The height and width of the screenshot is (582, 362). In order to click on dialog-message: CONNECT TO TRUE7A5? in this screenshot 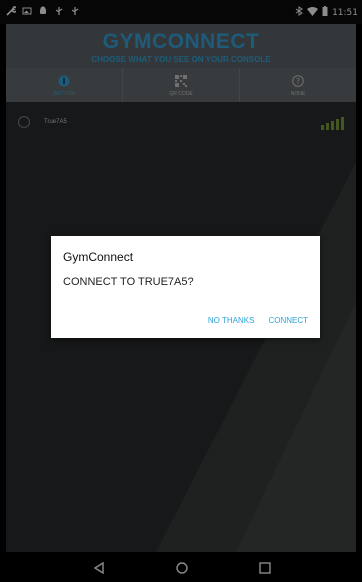, I will do `click(128, 282)`.